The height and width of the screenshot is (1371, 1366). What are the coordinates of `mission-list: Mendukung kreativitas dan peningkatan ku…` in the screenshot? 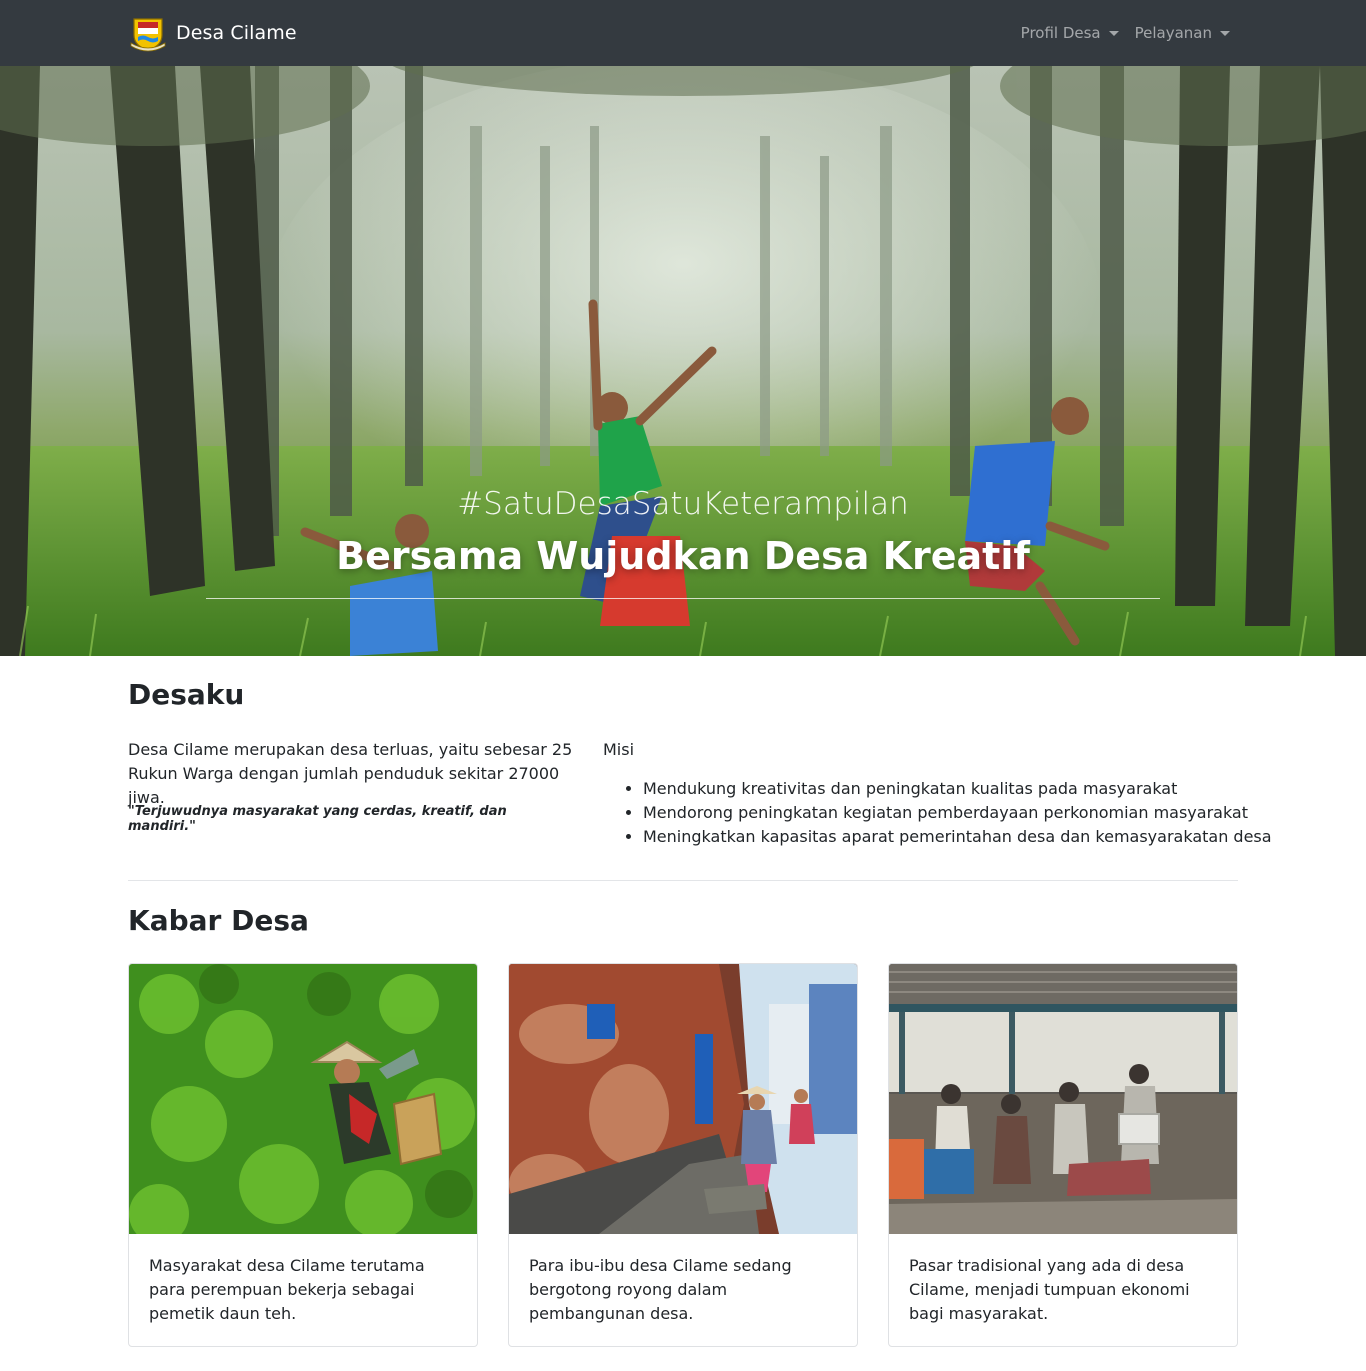 It's located at (957, 813).